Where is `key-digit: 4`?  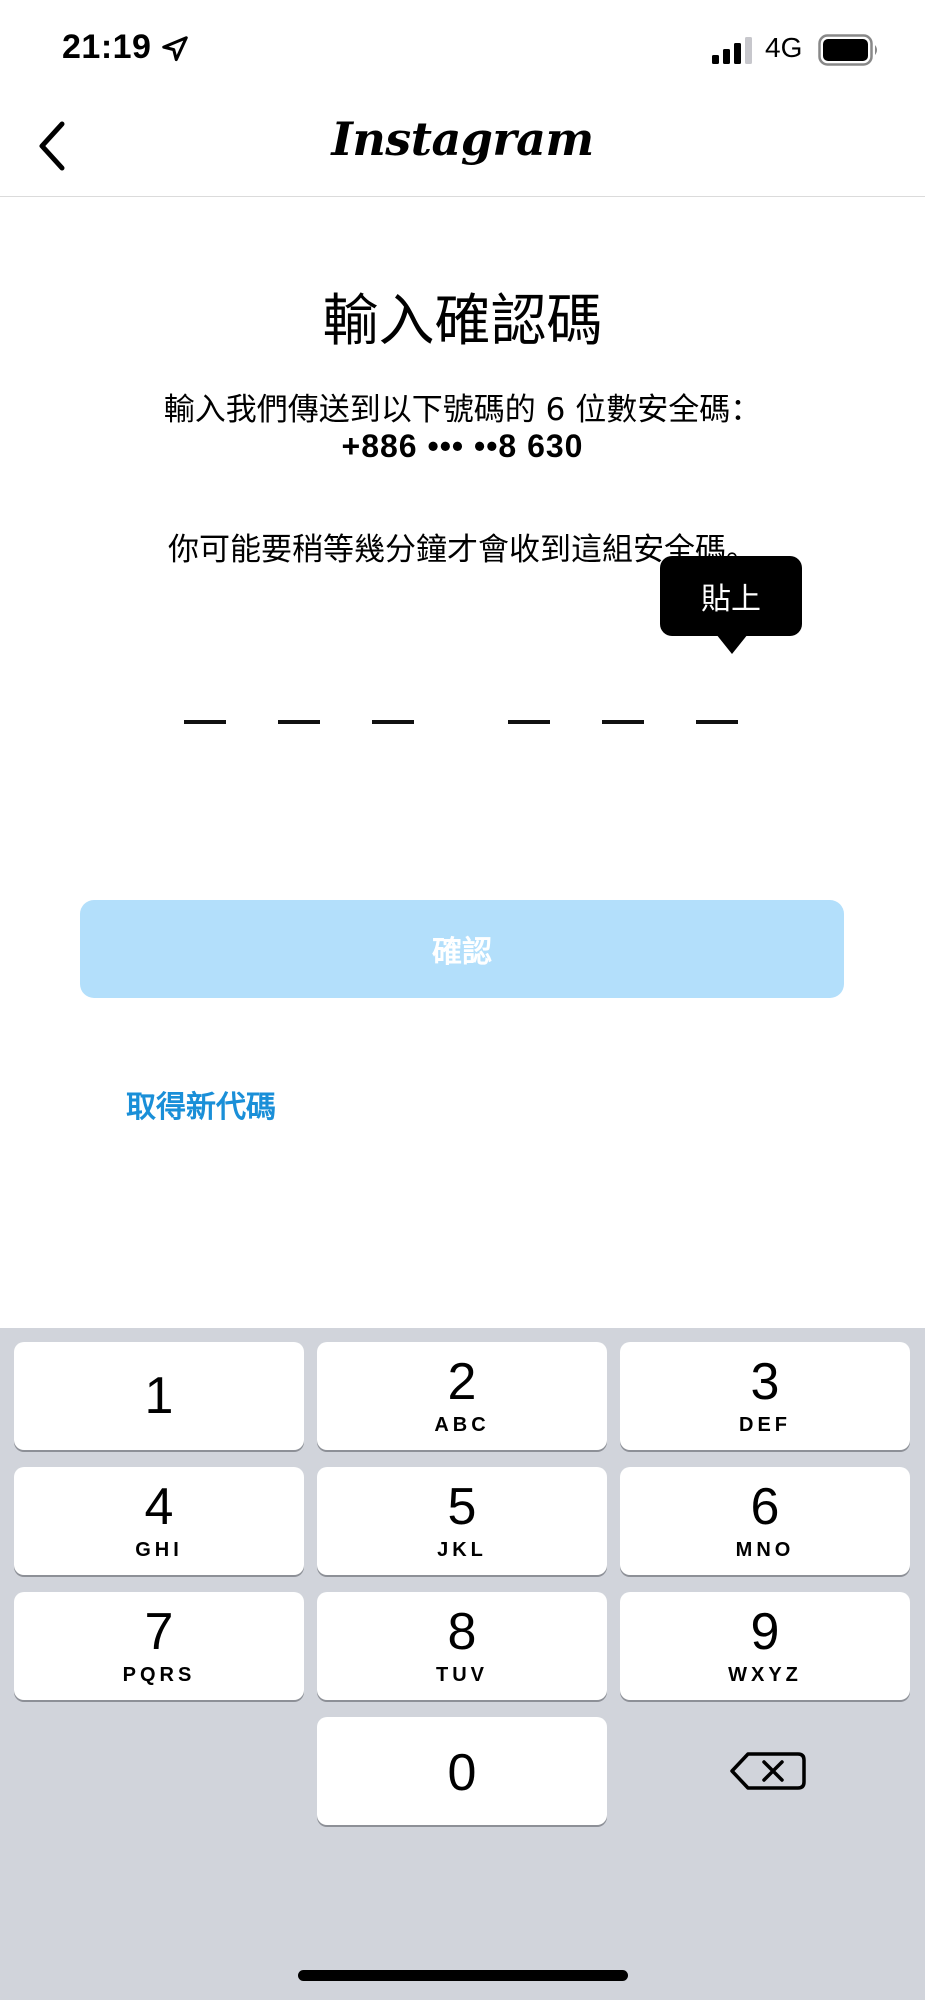 key-digit: 4 is located at coordinates (159, 1507).